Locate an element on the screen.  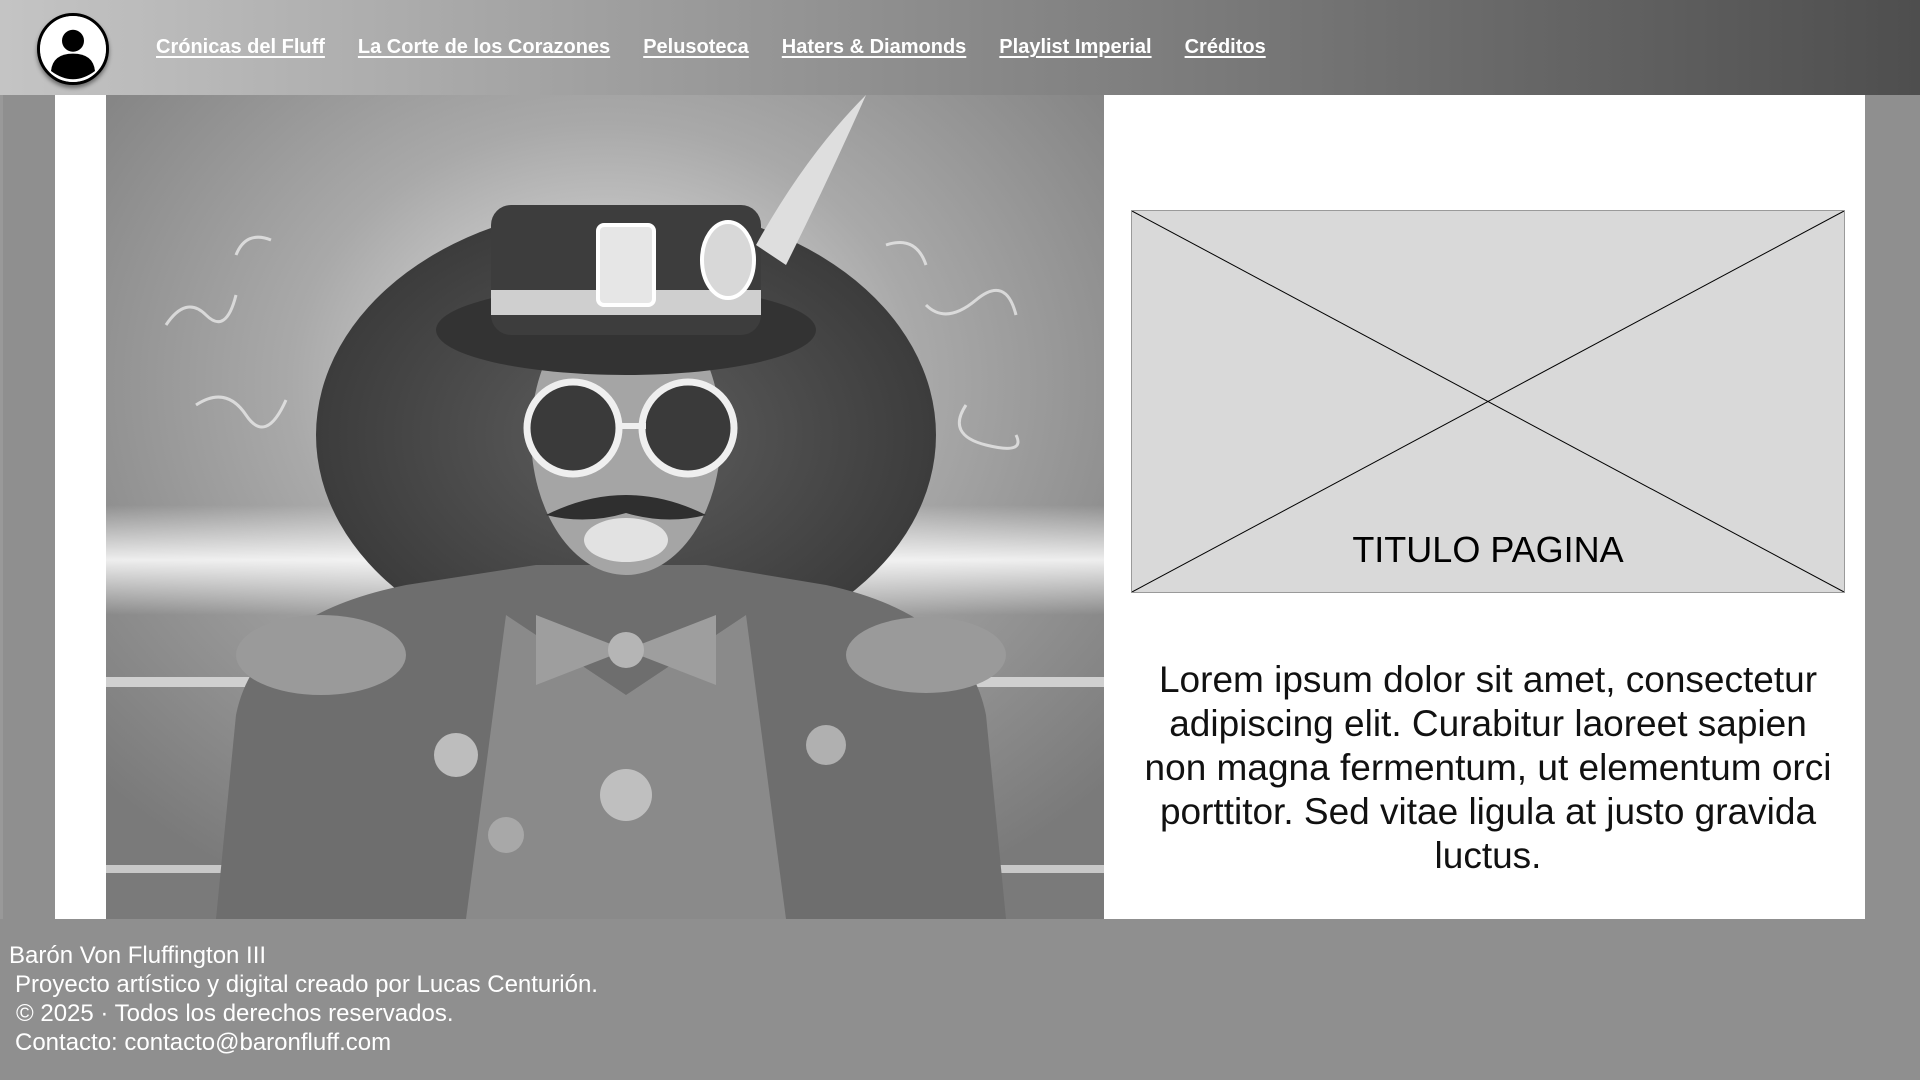
nav-link-corte: La Corte de los Corazones is located at coordinates (484, 47).